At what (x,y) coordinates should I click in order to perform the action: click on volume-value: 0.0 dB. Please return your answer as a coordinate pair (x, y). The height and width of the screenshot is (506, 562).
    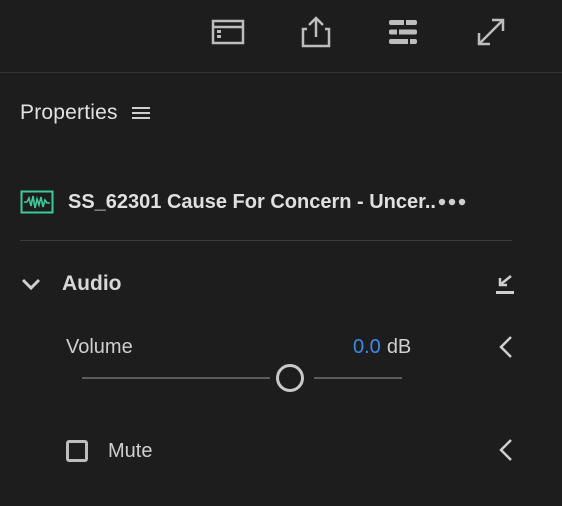
    Looking at the image, I should click on (382, 347).